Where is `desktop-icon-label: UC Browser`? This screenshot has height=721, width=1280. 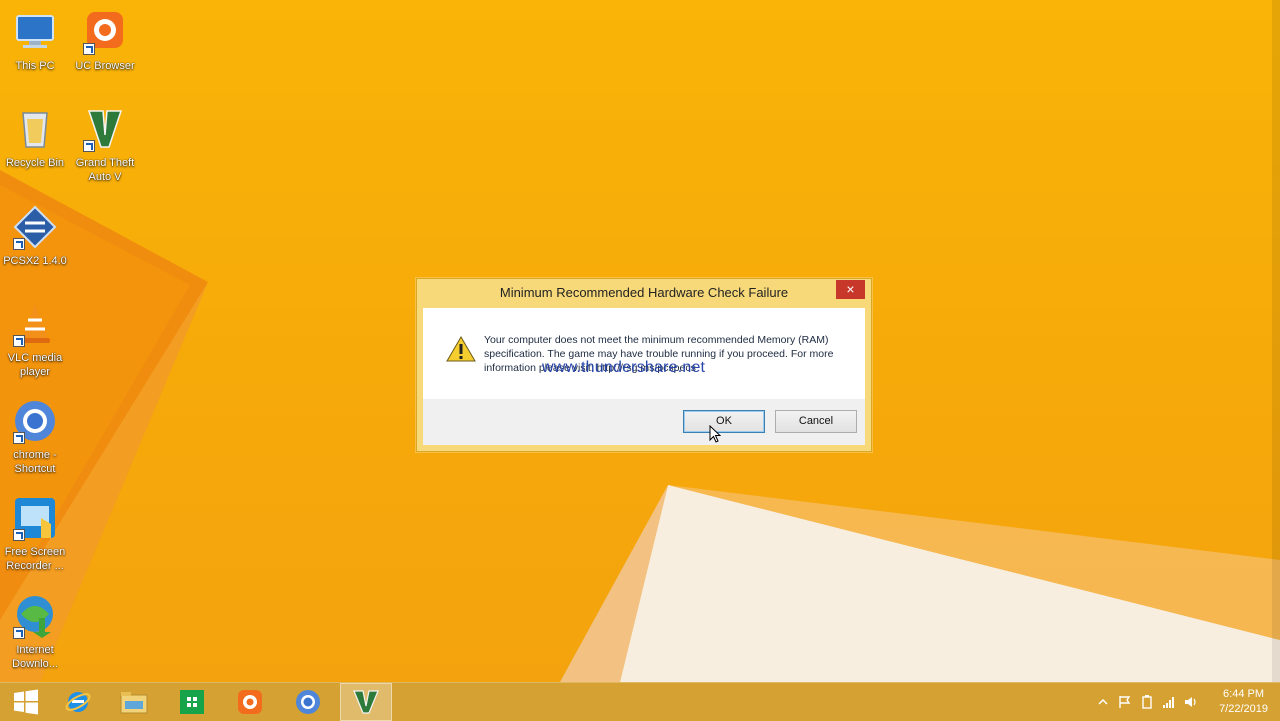 desktop-icon-label: UC Browser is located at coordinates (105, 66).